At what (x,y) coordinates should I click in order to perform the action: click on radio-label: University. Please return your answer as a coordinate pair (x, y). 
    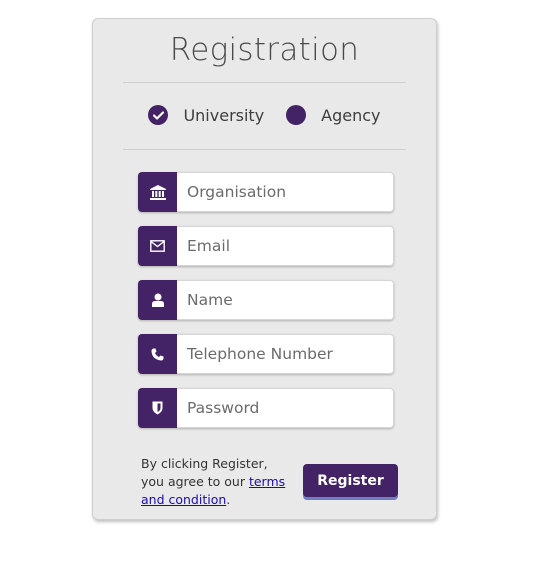
    Looking at the image, I should click on (224, 115).